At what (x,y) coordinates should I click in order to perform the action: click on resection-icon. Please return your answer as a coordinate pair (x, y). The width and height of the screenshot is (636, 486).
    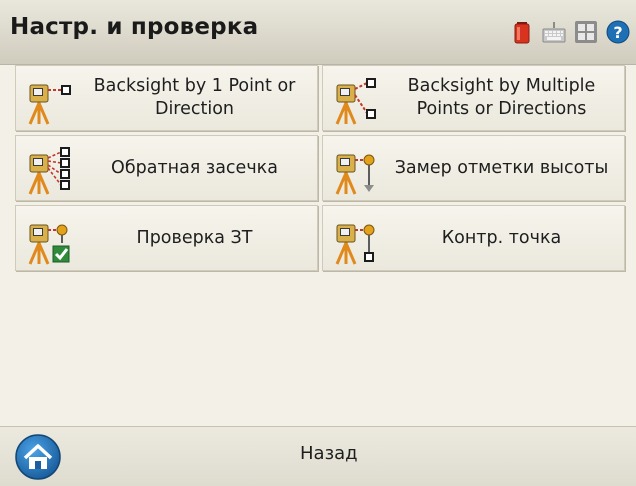
    Looking at the image, I should click on (49, 171).